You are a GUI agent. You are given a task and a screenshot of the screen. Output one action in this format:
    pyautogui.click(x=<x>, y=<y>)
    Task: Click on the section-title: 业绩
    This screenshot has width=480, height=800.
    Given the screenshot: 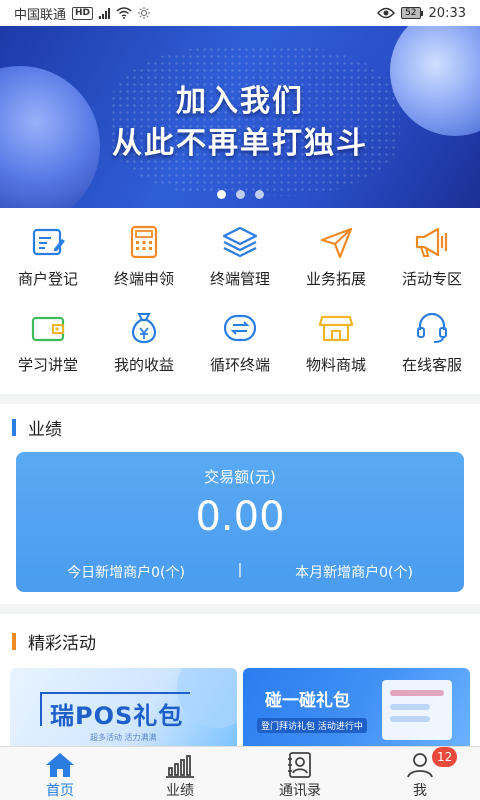 What is the action you would take?
    pyautogui.click(x=45, y=429)
    